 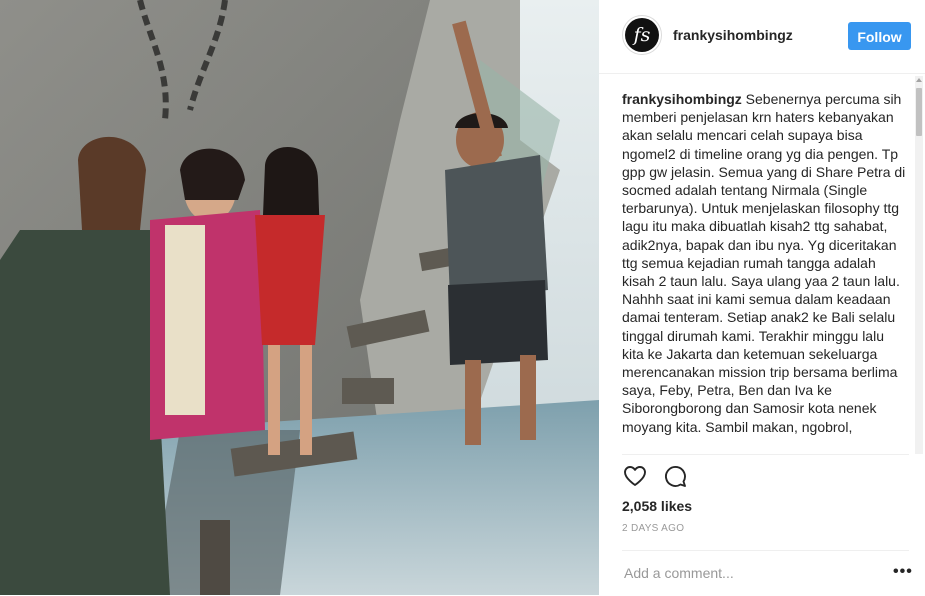 What do you see at coordinates (675, 476) in the screenshot?
I see `comment-bubble-icon` at bounding box center [675, 476].